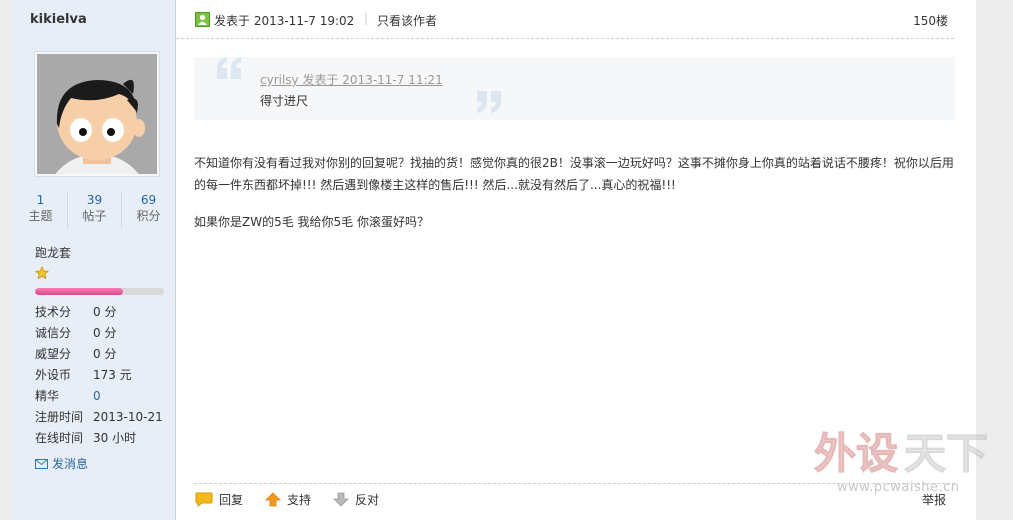 This screenshot has width=1013, height=520. What do you see at coordinates (930, 20) in the screenshot?
I see `floor-number: 150楼` at bounding box center [930, 20].